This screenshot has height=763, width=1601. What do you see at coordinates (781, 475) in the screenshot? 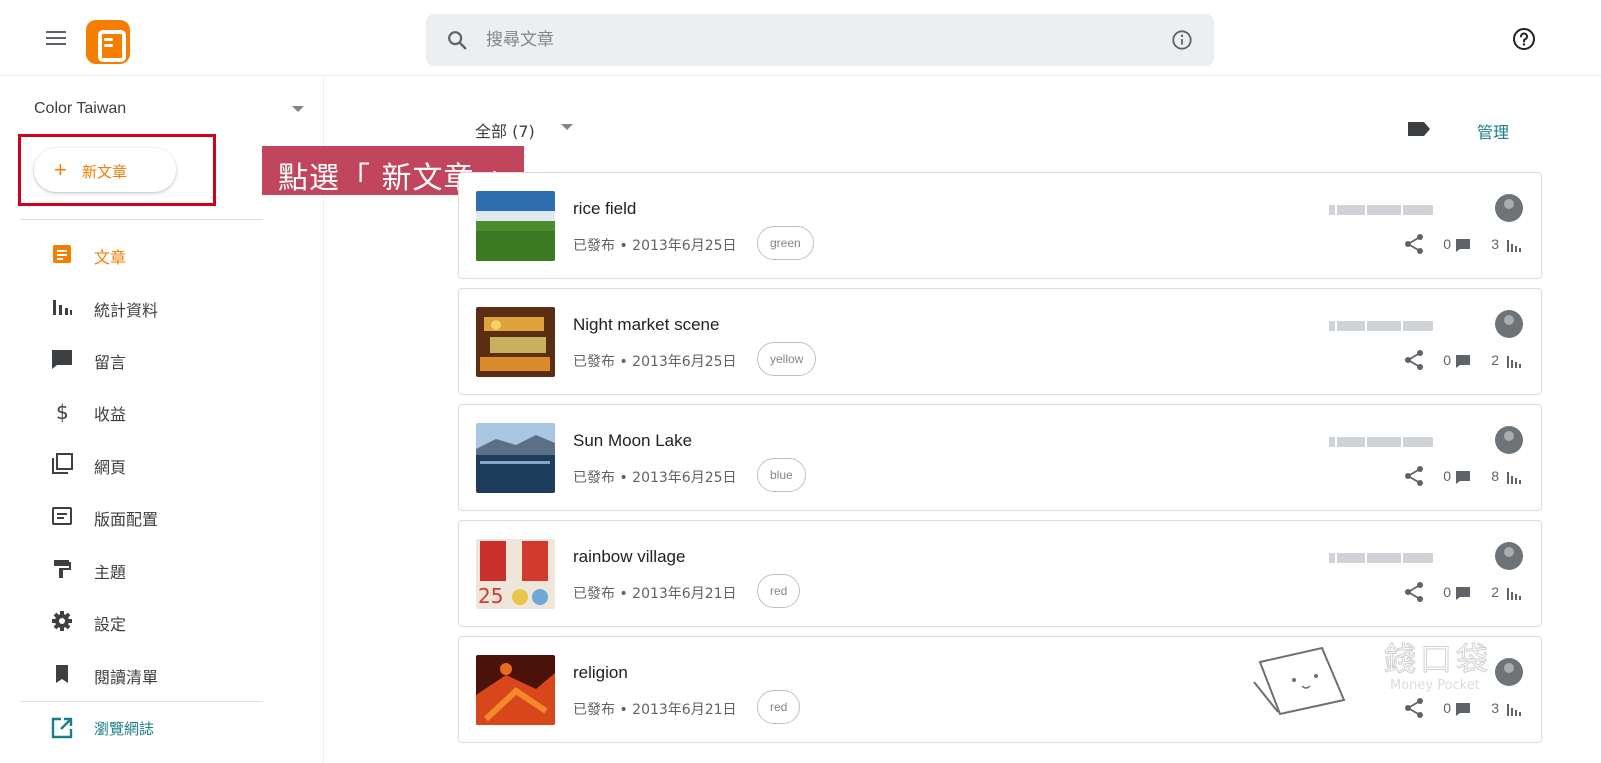
I see `post-label-chip: blue` at bounding box center [781, 475].